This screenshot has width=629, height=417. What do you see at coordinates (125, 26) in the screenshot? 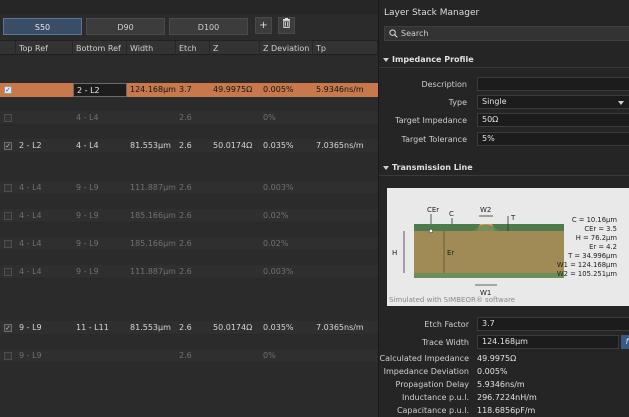
I see `tab-d90: D90` at bounding box center [125, 26].